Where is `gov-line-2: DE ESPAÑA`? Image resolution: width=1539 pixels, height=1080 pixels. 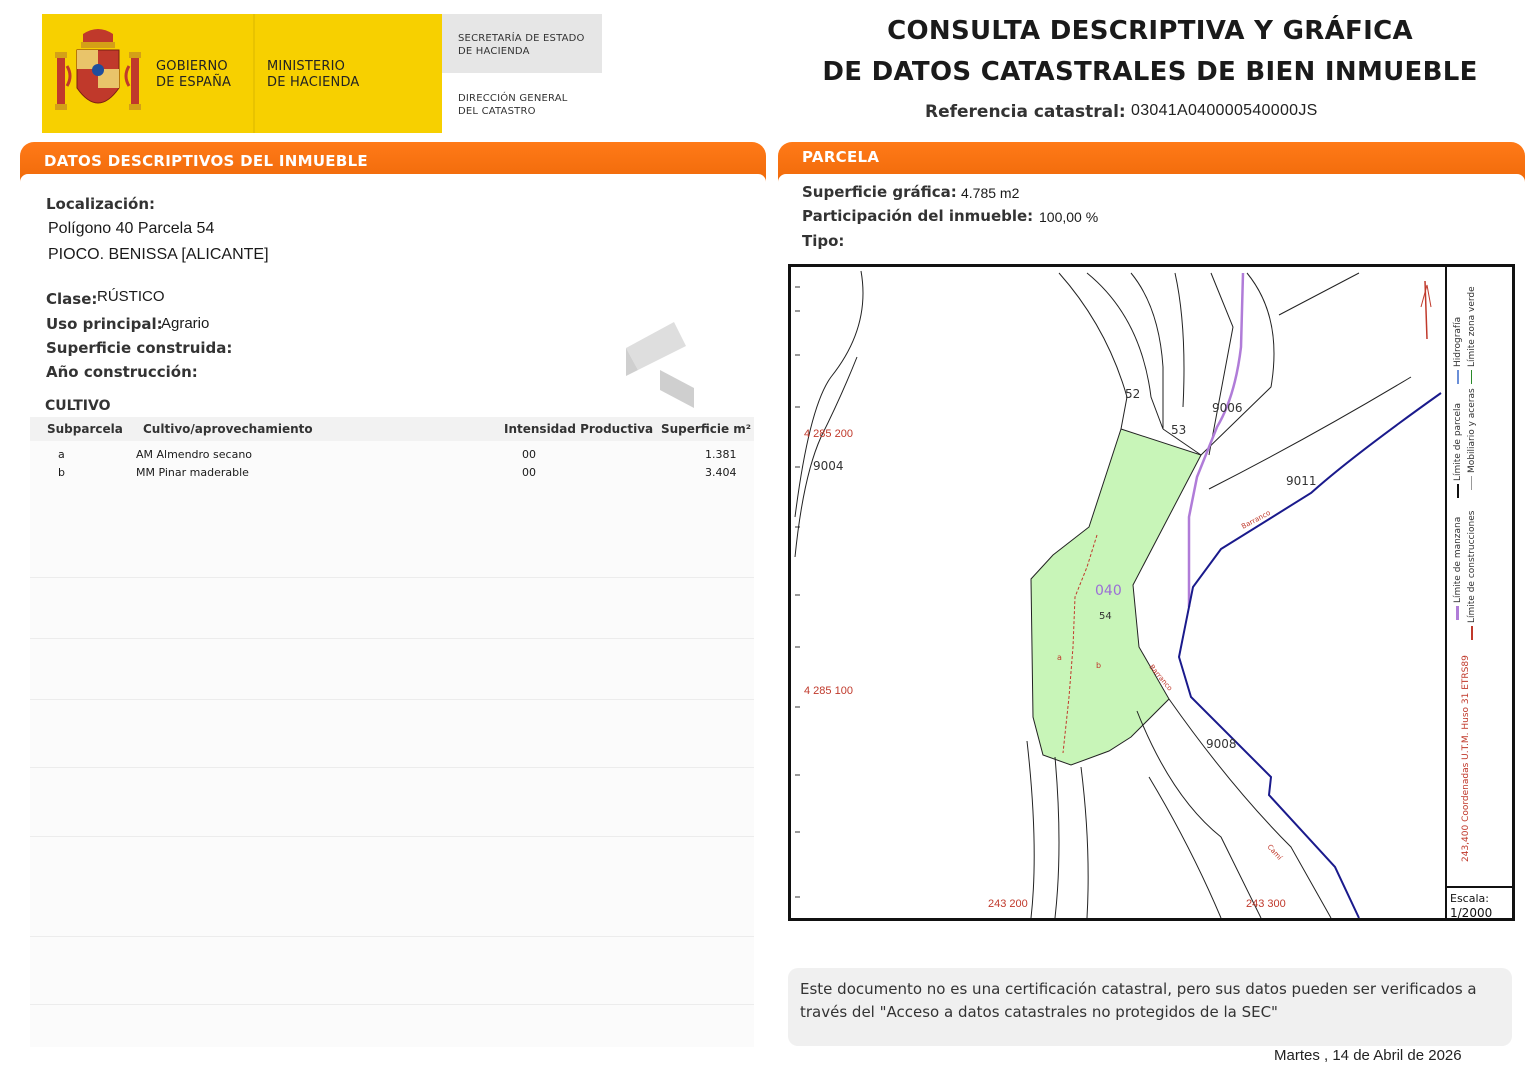 gov-line-2: DE ESPAÑA is located at coordinates (194, 82).